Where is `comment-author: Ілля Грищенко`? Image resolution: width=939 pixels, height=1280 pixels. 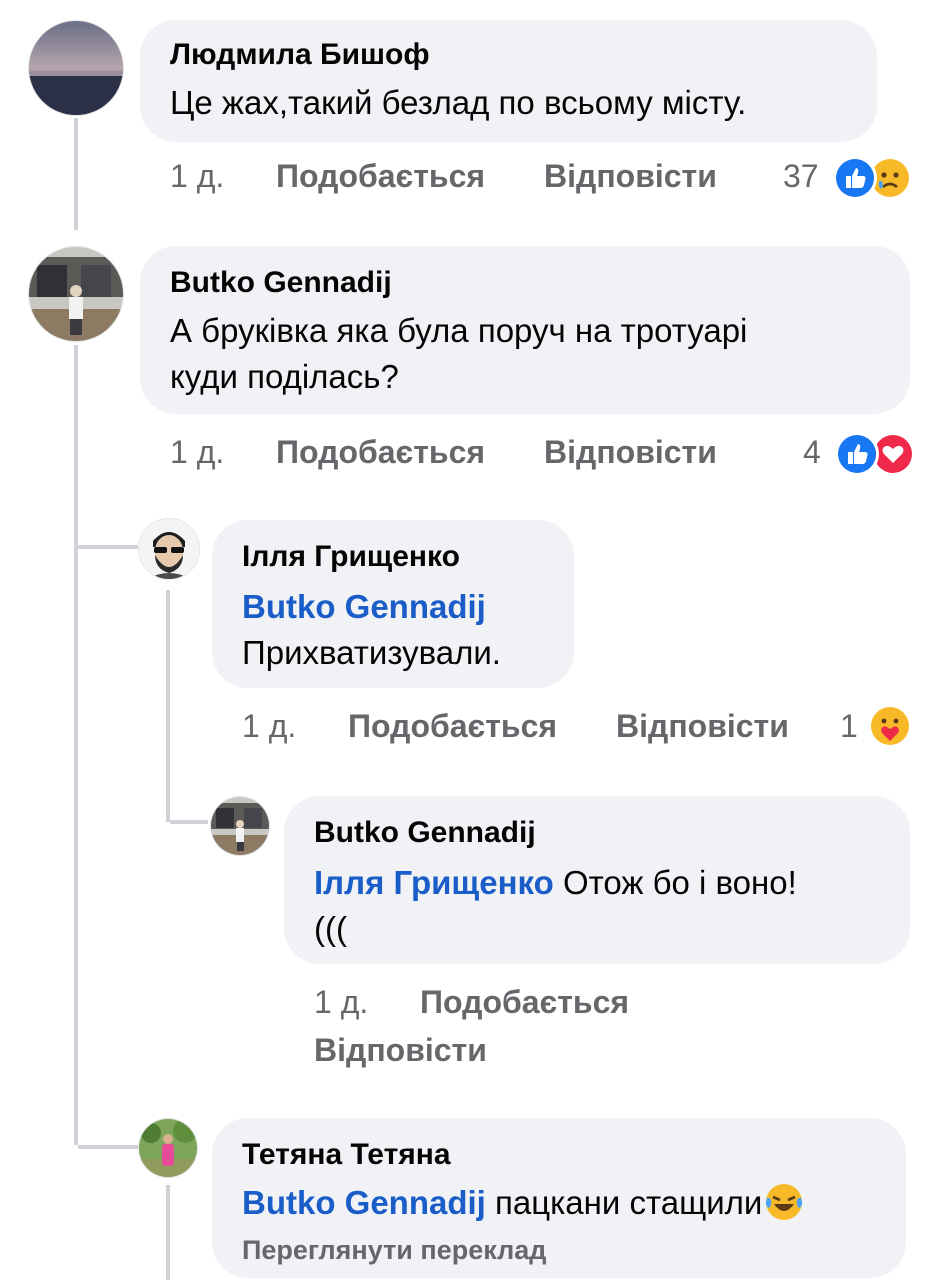
comment-author: Ілля Грищенко is located at coordinates (351, 557).